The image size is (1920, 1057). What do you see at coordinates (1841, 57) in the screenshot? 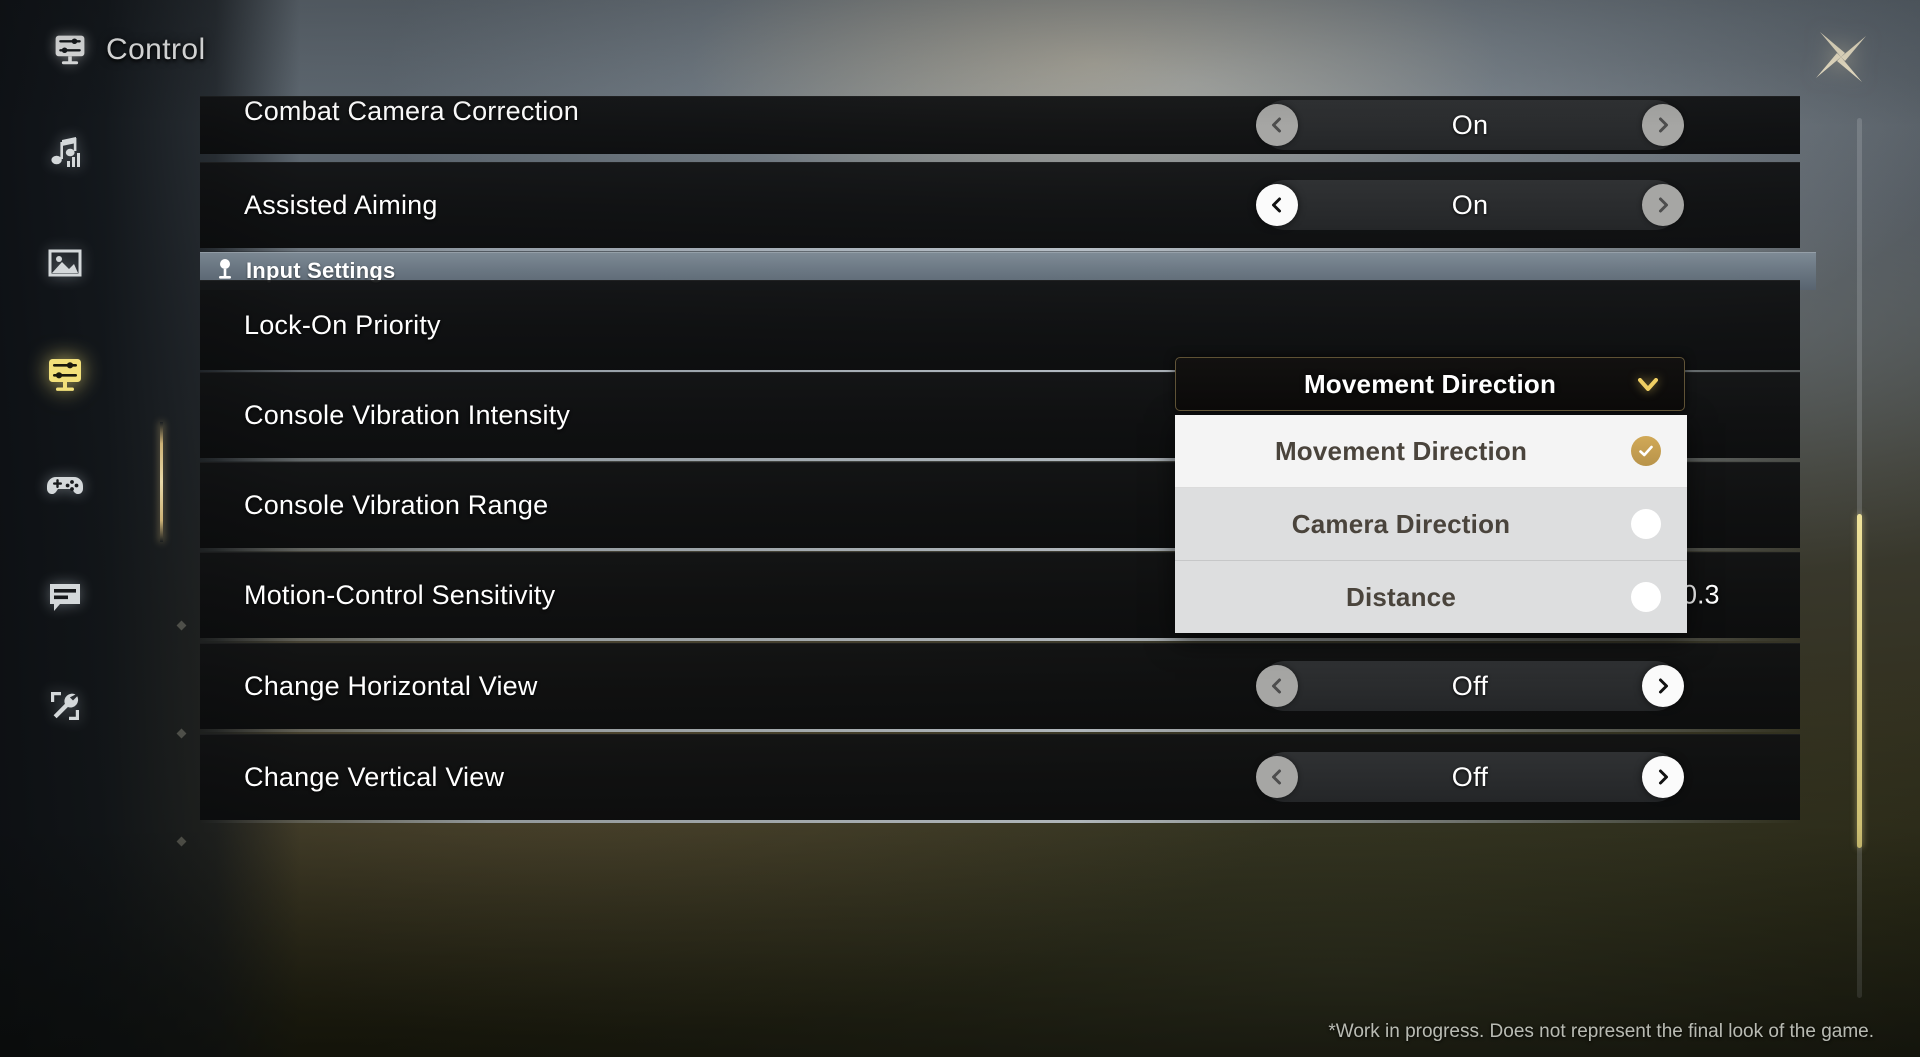
I see `four-point-star-close-icon` at bounding box center [1841, 57].